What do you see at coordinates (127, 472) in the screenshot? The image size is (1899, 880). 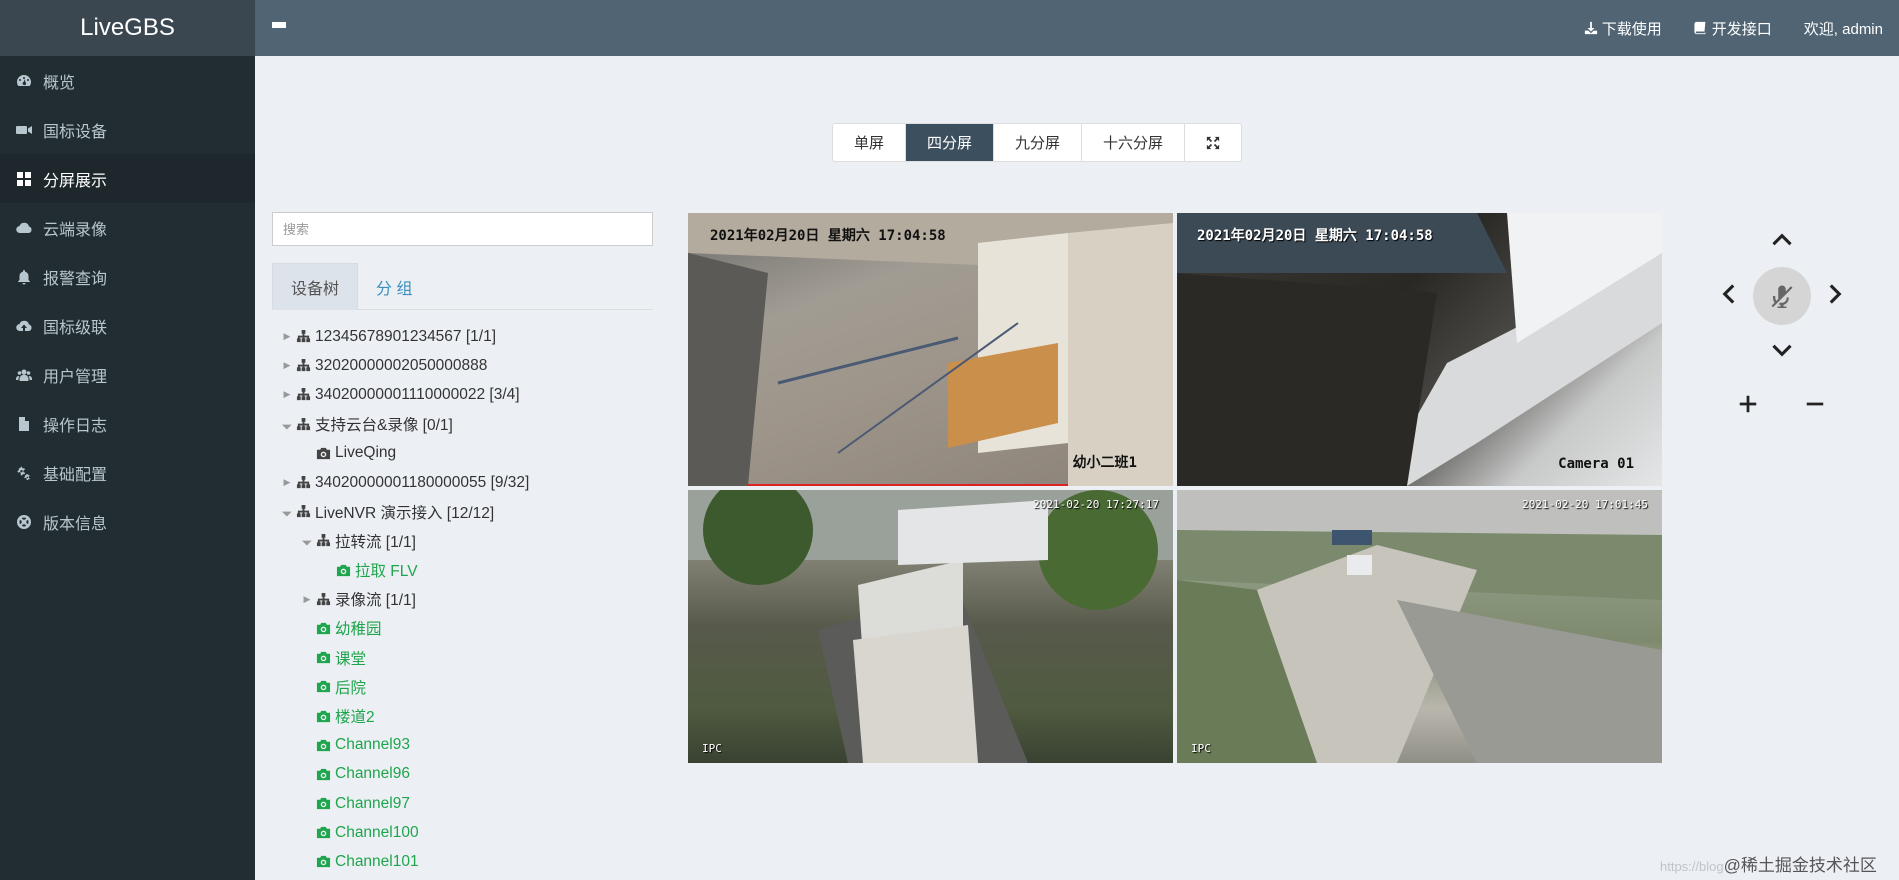 I see `sidebar-item-config: 基础配置` at bounding box center [127, 472].